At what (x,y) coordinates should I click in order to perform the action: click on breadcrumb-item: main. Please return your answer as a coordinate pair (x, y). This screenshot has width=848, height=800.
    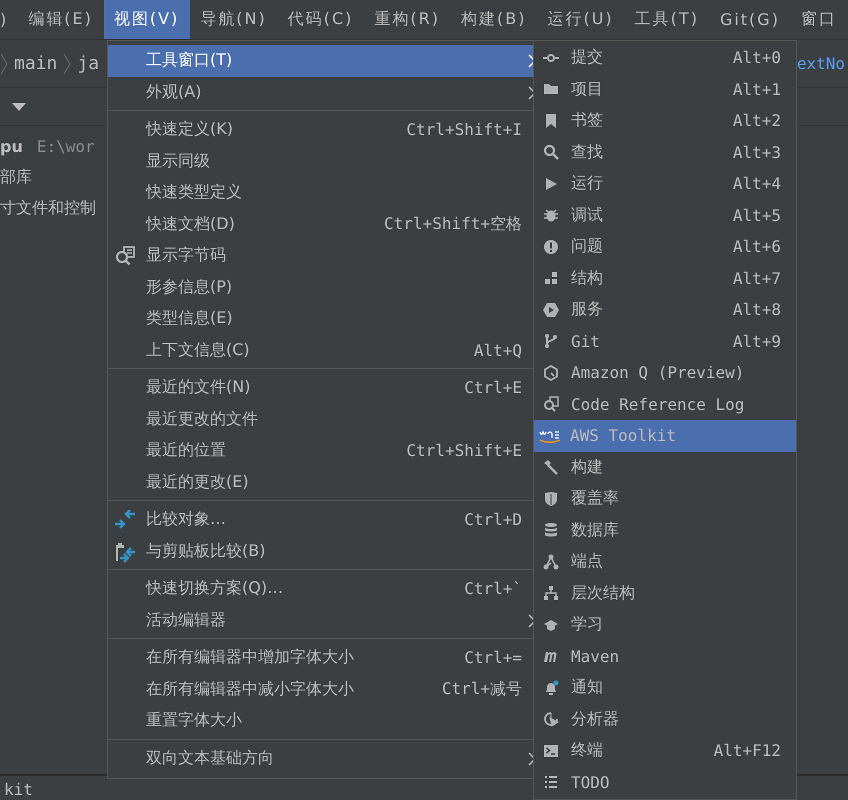
    Looking at the image, I should click on (36, 63).